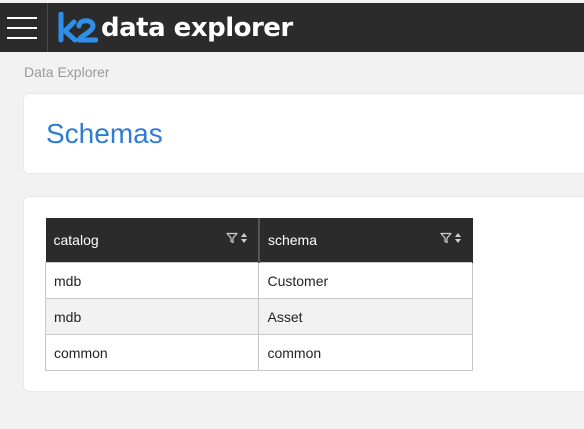  Describe the element at coordinates (365, 240) in the screenshot. I see `column-header-schema: schema` at that location.